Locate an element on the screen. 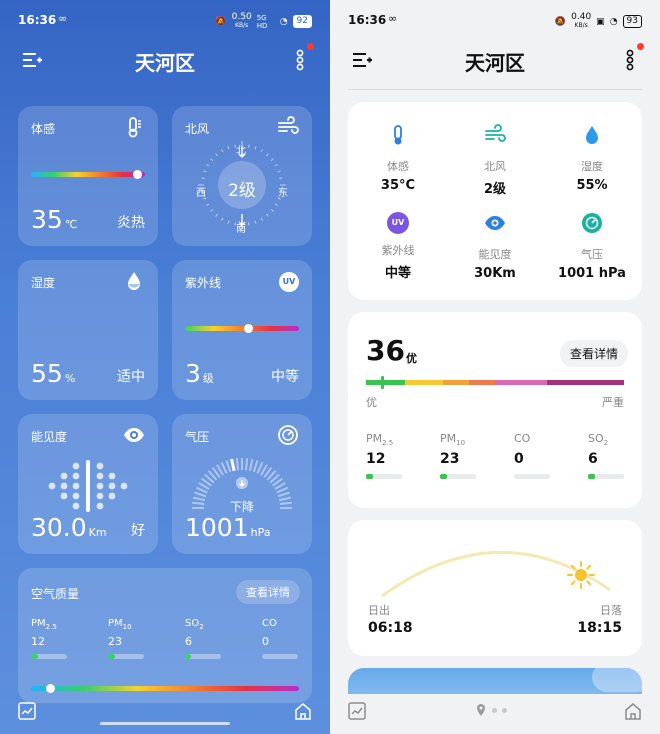 The height and width of the screenshot is (734, 660). compass-south: 南 is located at coordinates (241, 229).